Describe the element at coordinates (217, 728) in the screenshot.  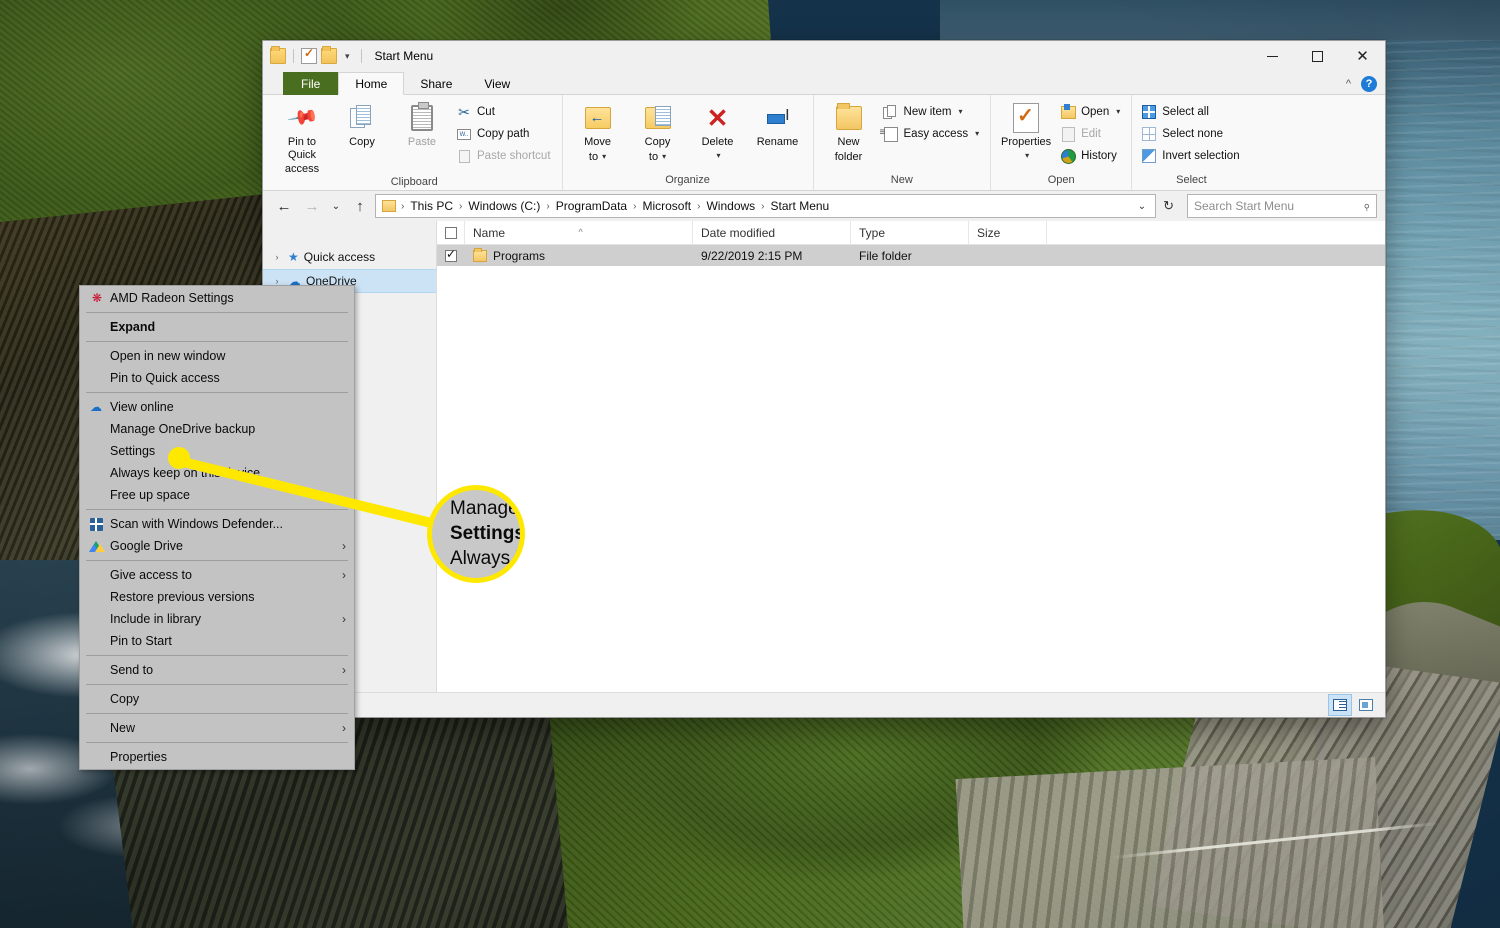
I see `context-menu-item-new: New ›` at that location.